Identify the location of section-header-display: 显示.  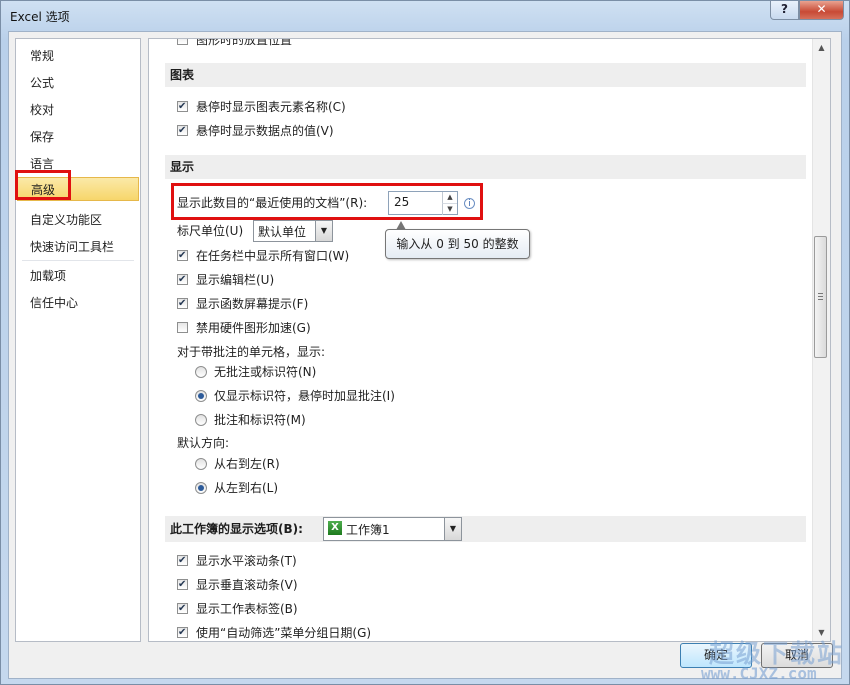
(485, 167).